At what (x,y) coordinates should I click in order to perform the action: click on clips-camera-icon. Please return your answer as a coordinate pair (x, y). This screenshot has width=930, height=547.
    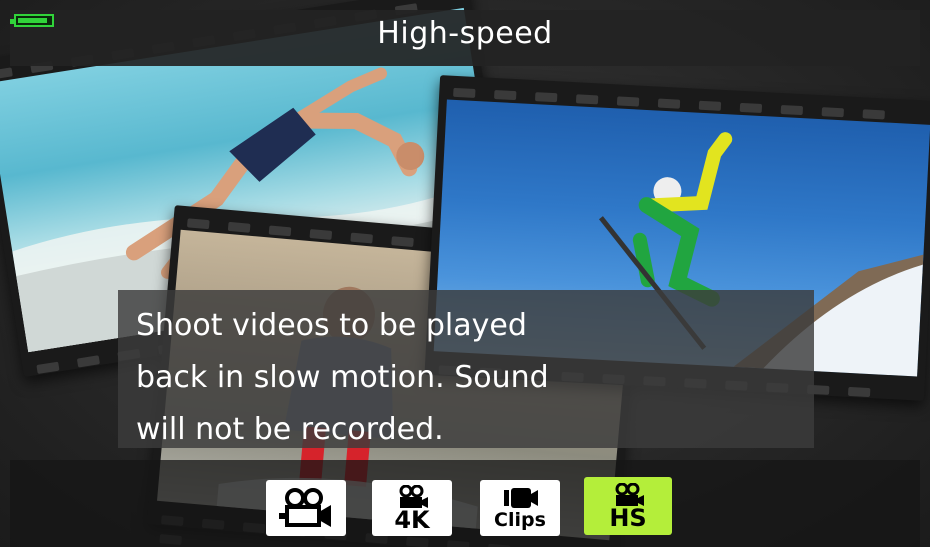
    Looking at the image, I should click on (521, 498).